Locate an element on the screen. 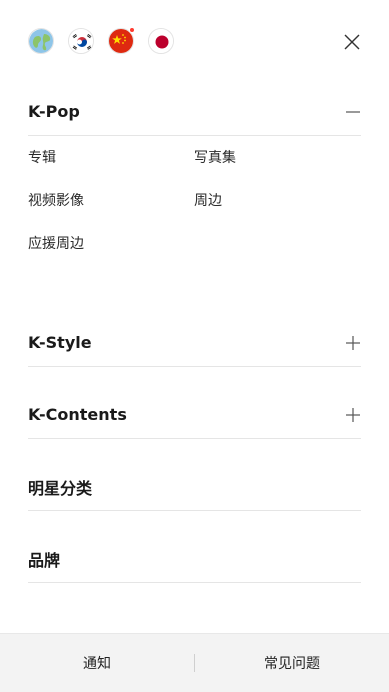  japan-flag-icon is located at coordinates (161, 41).